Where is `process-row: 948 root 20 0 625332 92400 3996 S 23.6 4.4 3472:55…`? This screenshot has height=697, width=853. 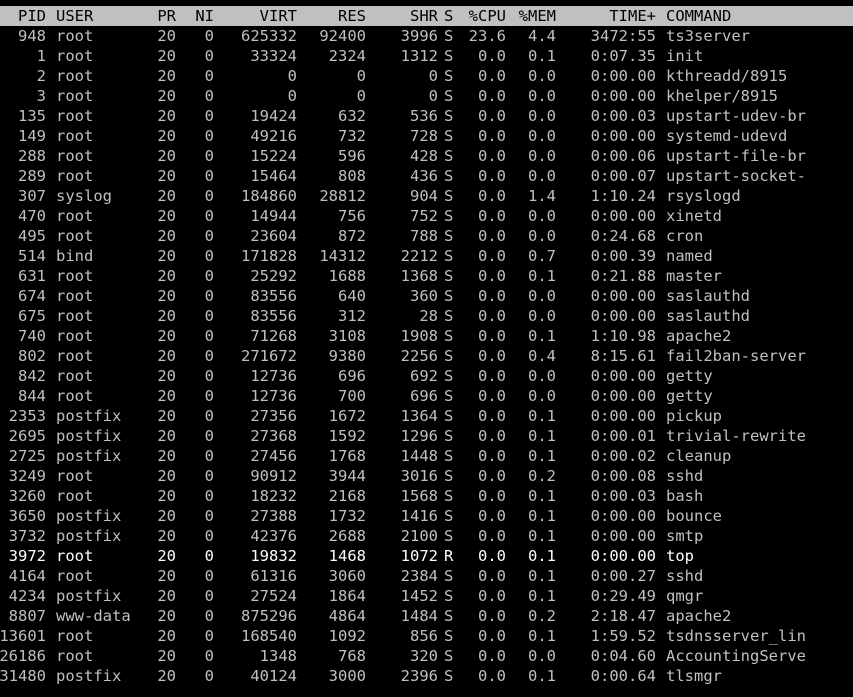
process-row: 948 root 20 0 625332 92400 3996 S 23.6 4.4 3472:55… is located at coordinates (426, 36).